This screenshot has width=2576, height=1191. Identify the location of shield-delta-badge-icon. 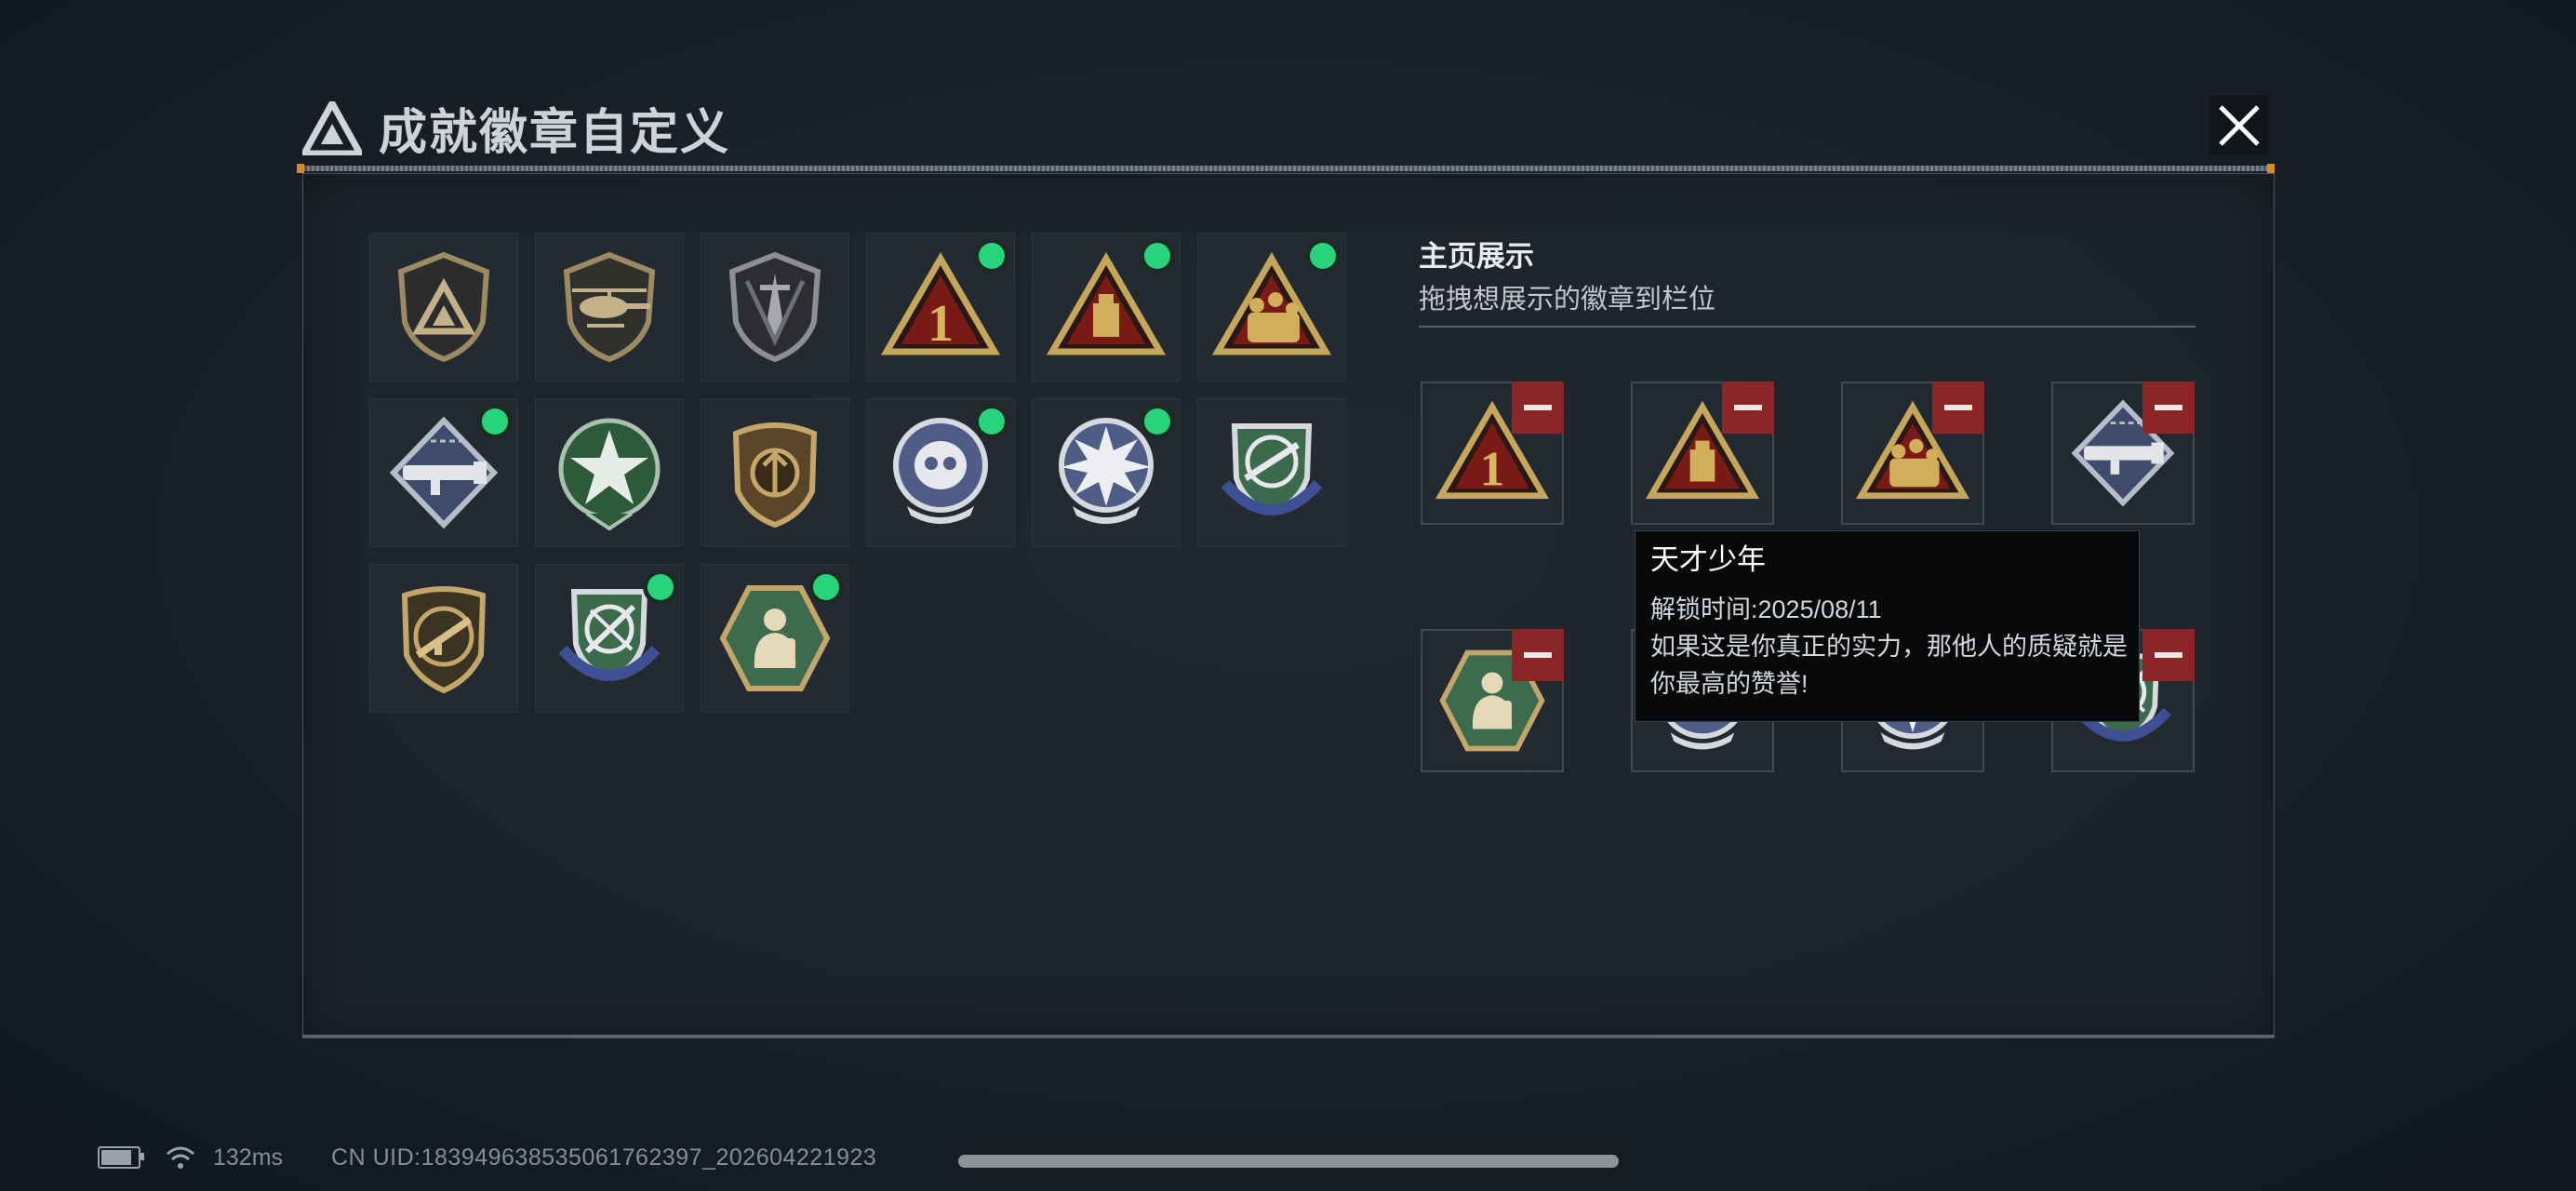
(443, 307).